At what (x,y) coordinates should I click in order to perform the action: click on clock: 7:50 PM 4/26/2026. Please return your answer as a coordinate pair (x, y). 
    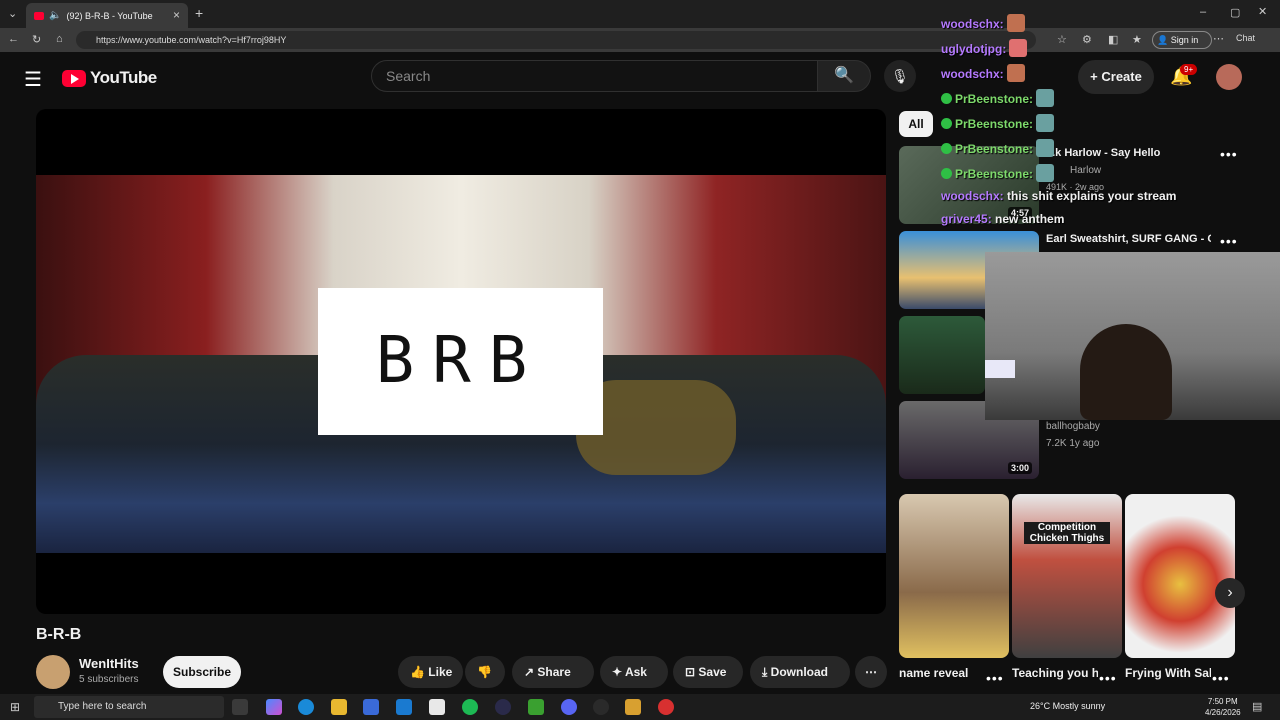
    Looking at the image, I should click on (1223, 707).